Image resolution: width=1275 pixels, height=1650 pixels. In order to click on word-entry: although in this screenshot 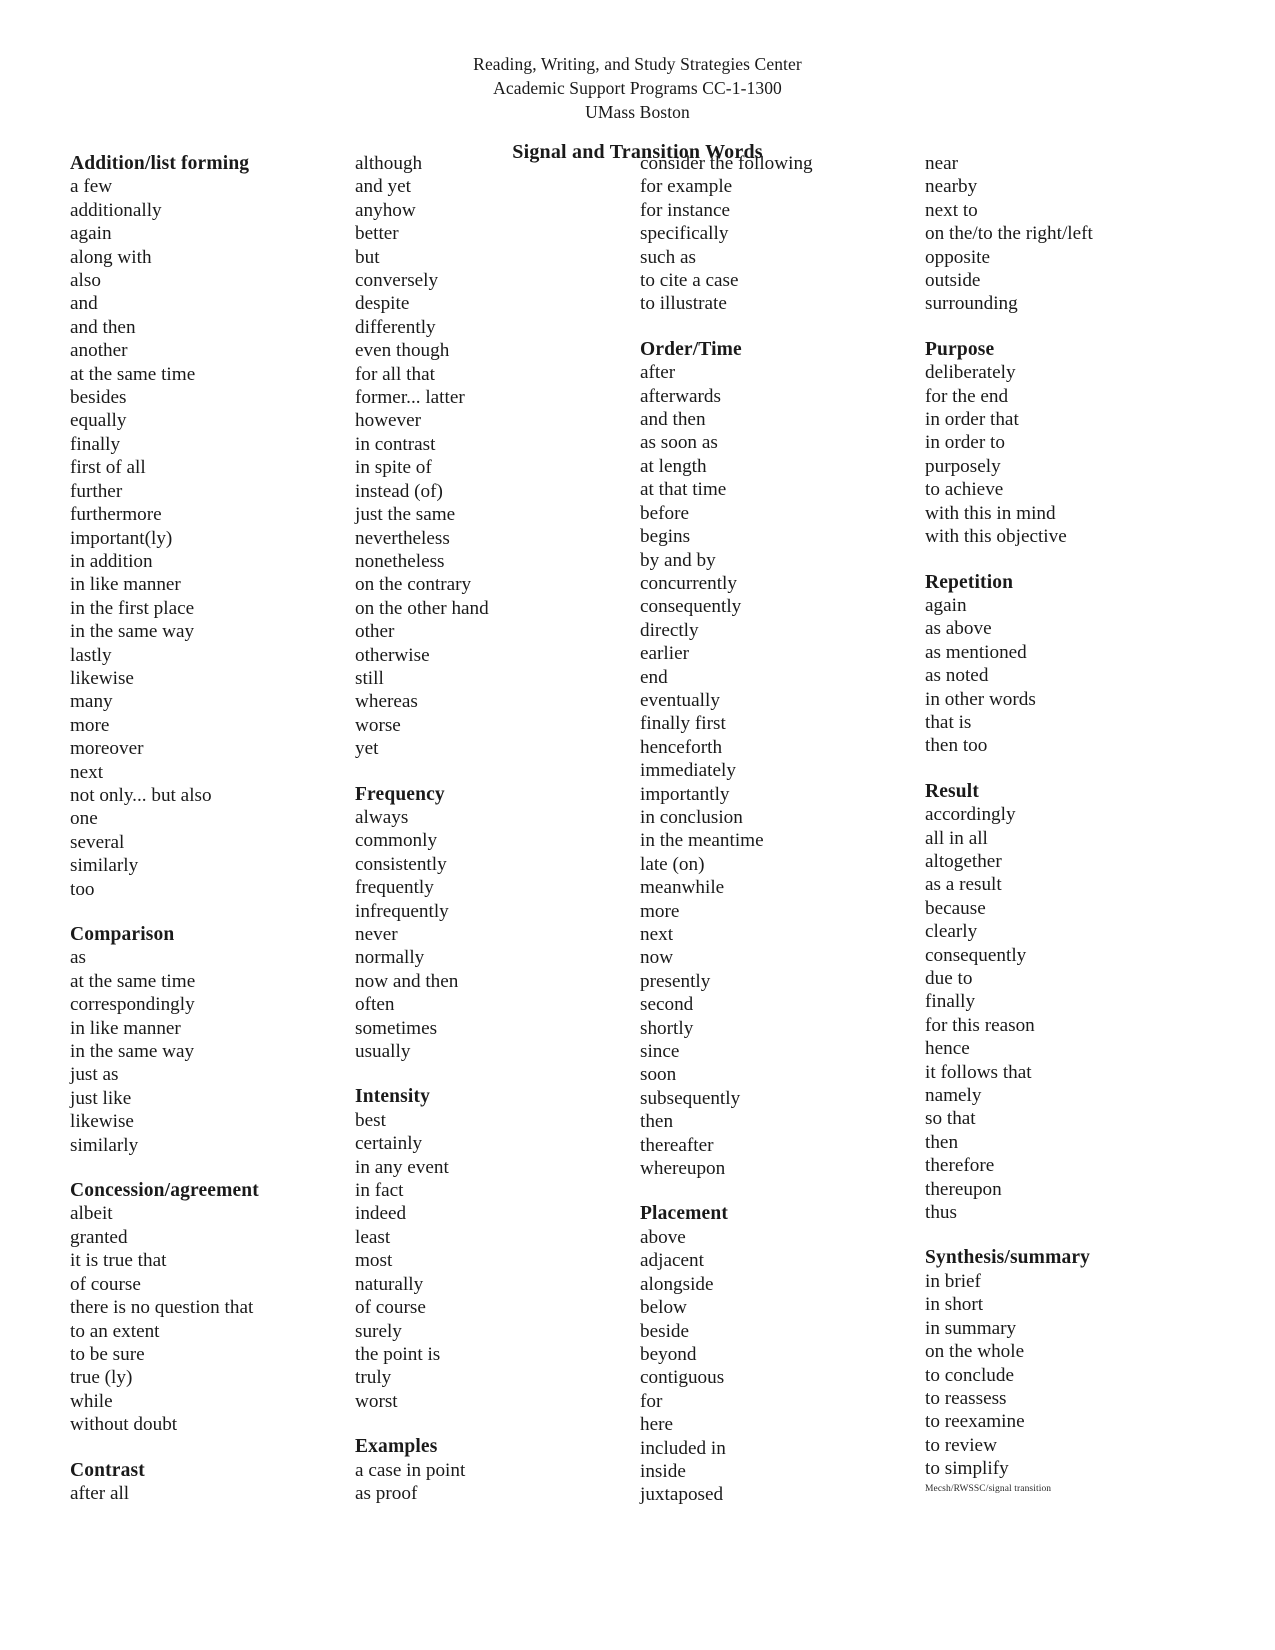, I will do `click(389, 163)`.